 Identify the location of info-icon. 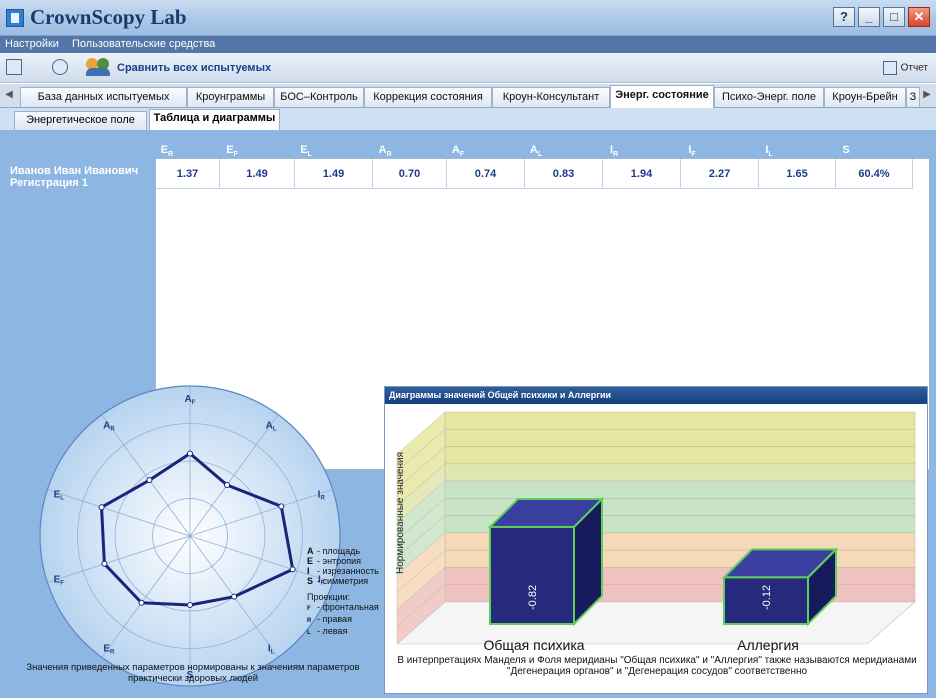
(60, 67).